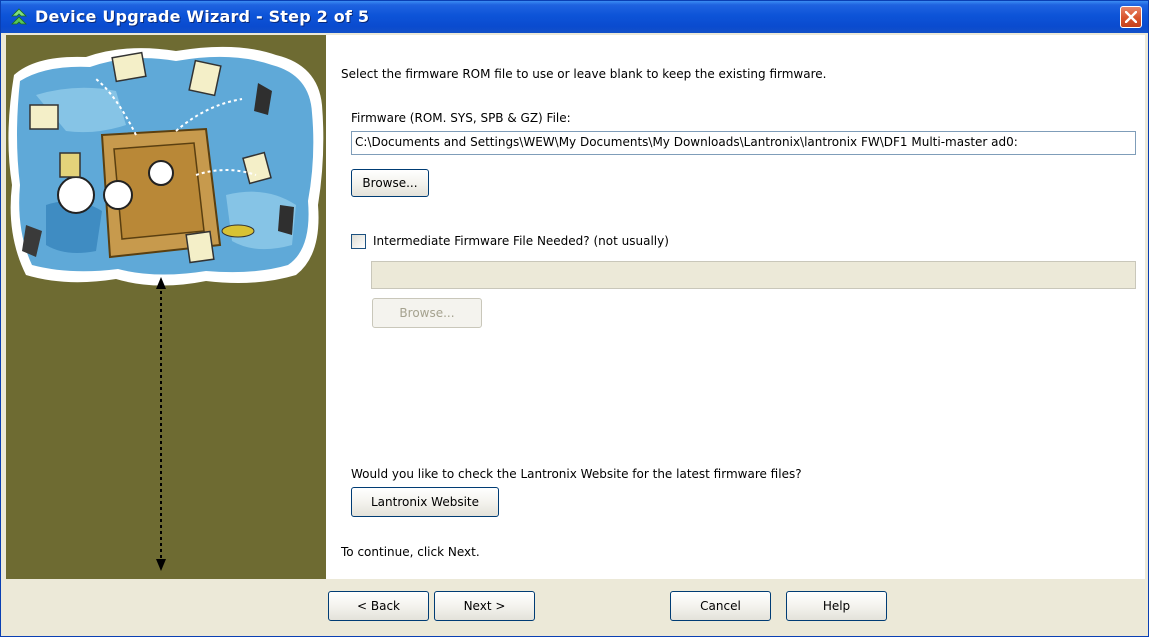 The width and height of the screenshot is (1149, 637). Describe the element at coordinates (358, 241) in the screenshot. I see `intermediate-firmware-checkbox` at that location.